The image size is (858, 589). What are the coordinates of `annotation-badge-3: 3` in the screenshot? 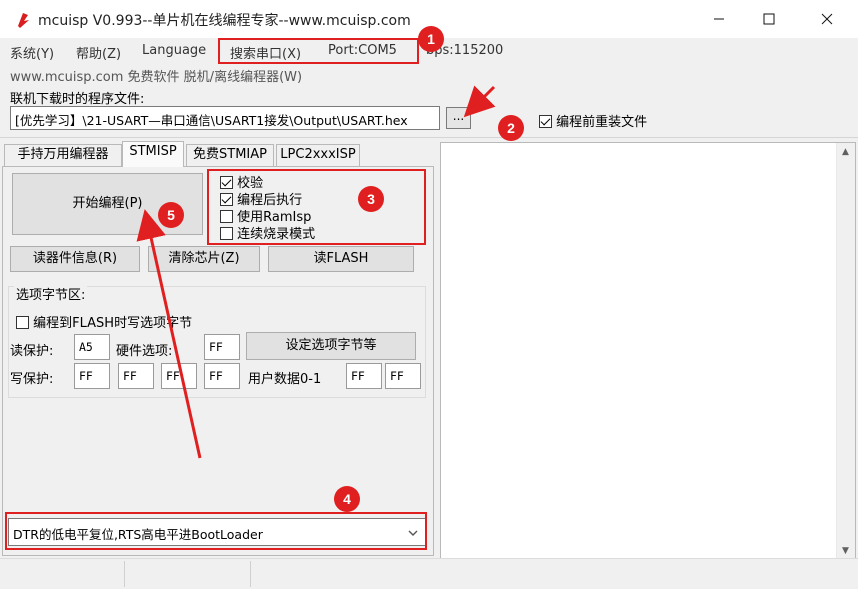 It's located at (371, 199).